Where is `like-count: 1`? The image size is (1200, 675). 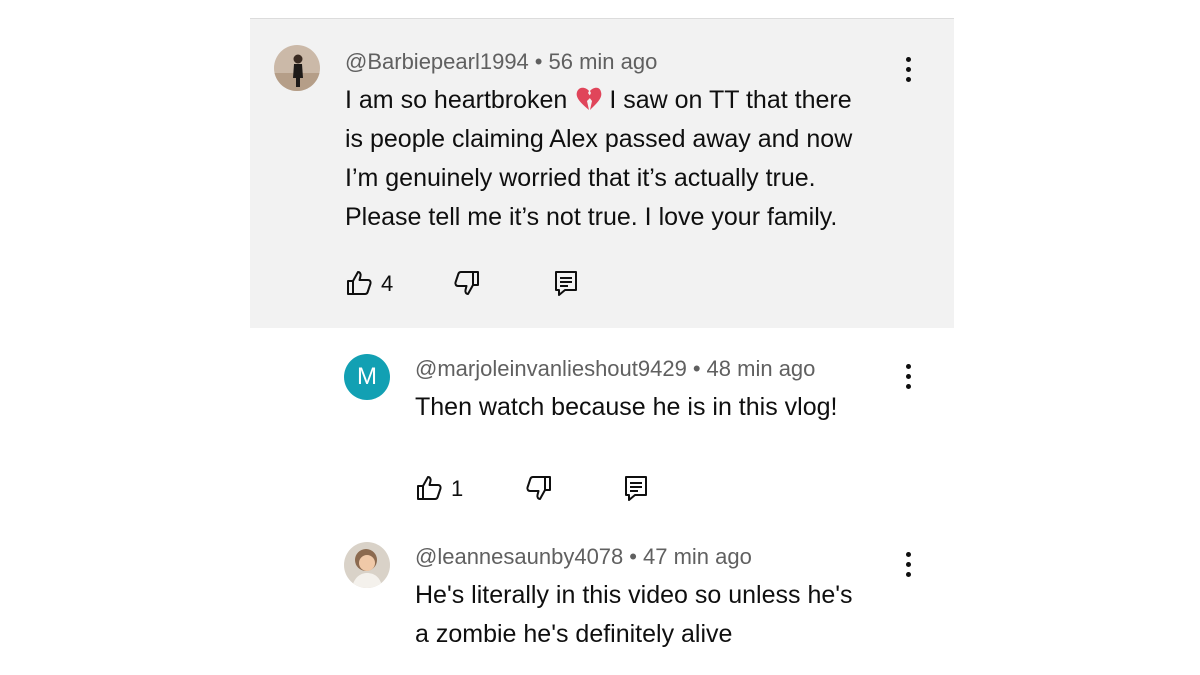
like-count: 1 is located at coordinates (457, 488).